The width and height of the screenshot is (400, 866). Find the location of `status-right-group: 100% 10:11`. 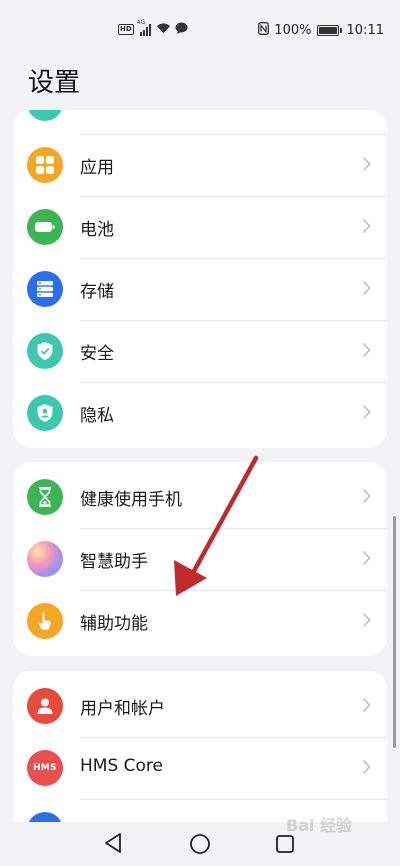

status-right-group: 100% 10:11 is located at coordinates (321, 30).